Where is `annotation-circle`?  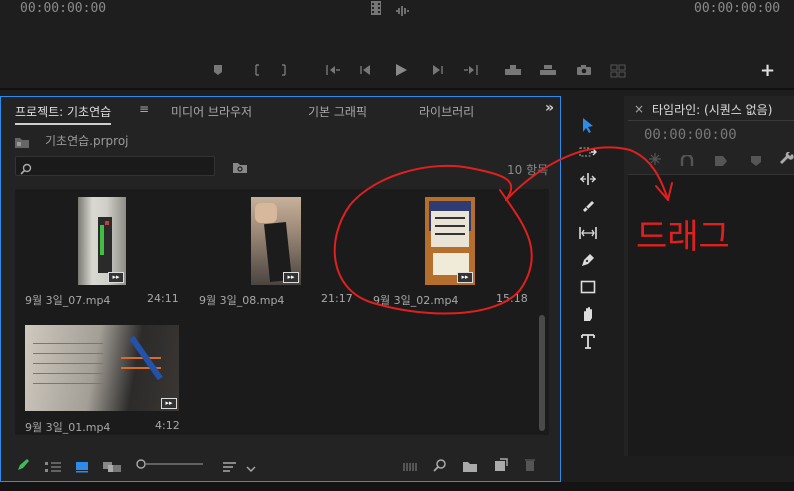 annotation-circle is located at coordinates (433, 239).